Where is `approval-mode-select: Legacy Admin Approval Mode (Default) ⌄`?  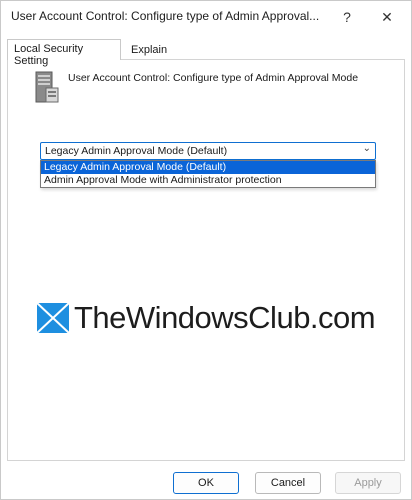 approval-mode-select: Legacy Admin Approval Mode (Default) ⌄ is located at coordinates (208, 151).